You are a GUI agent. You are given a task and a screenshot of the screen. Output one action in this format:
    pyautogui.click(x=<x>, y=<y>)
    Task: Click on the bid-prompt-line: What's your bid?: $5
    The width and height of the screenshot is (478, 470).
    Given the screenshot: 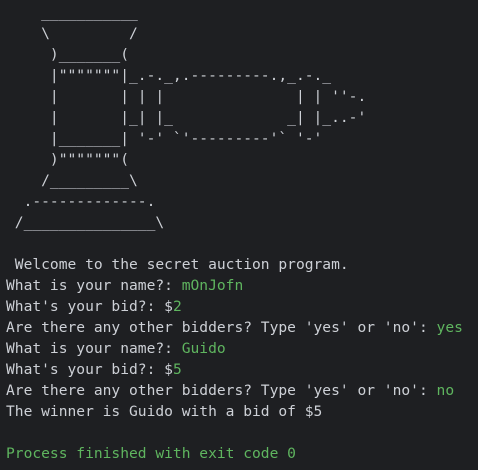 What is the action you would take?
    pyautogui.click(x=242, y=369)
    